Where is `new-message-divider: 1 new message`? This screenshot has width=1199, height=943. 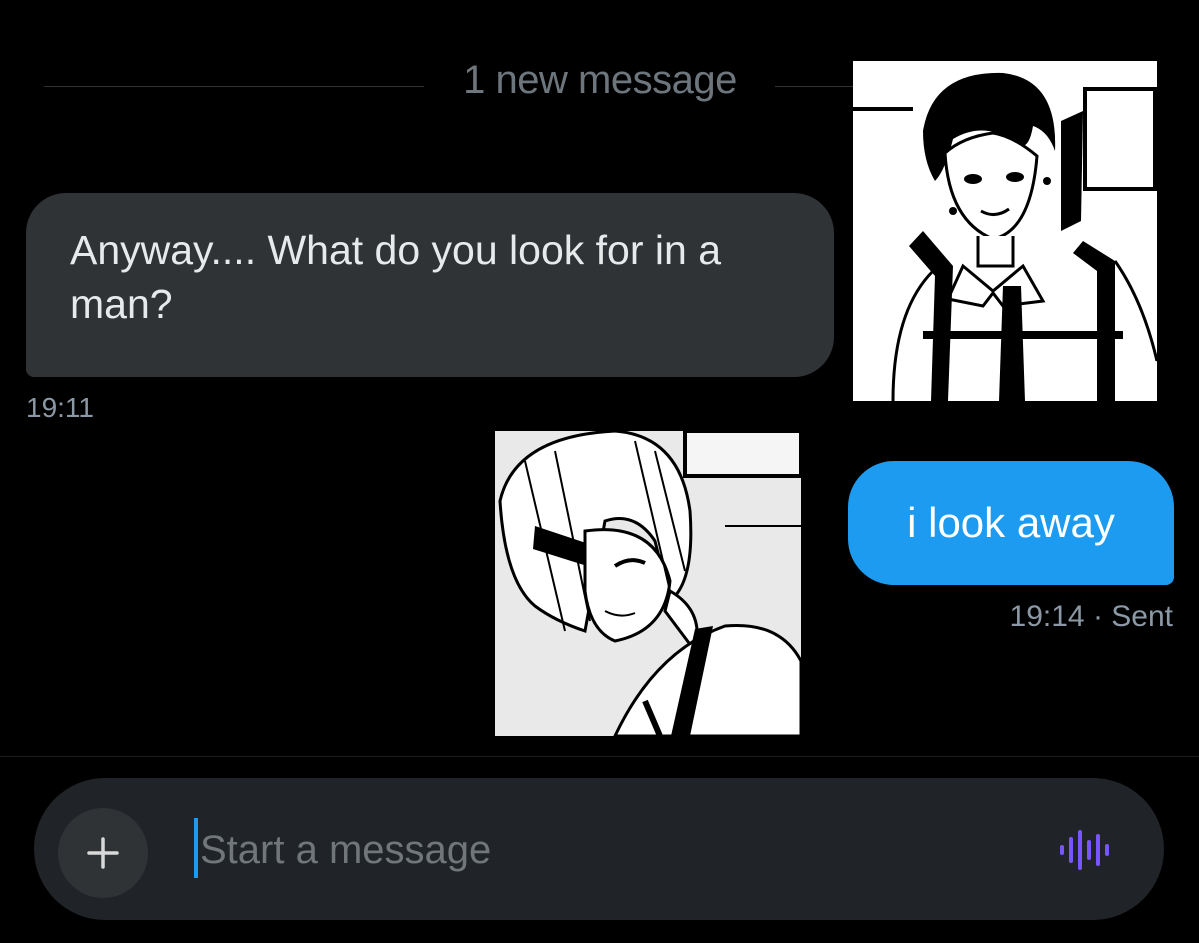 new-message-divider: 1 new message is located at coordinates (600, 80).